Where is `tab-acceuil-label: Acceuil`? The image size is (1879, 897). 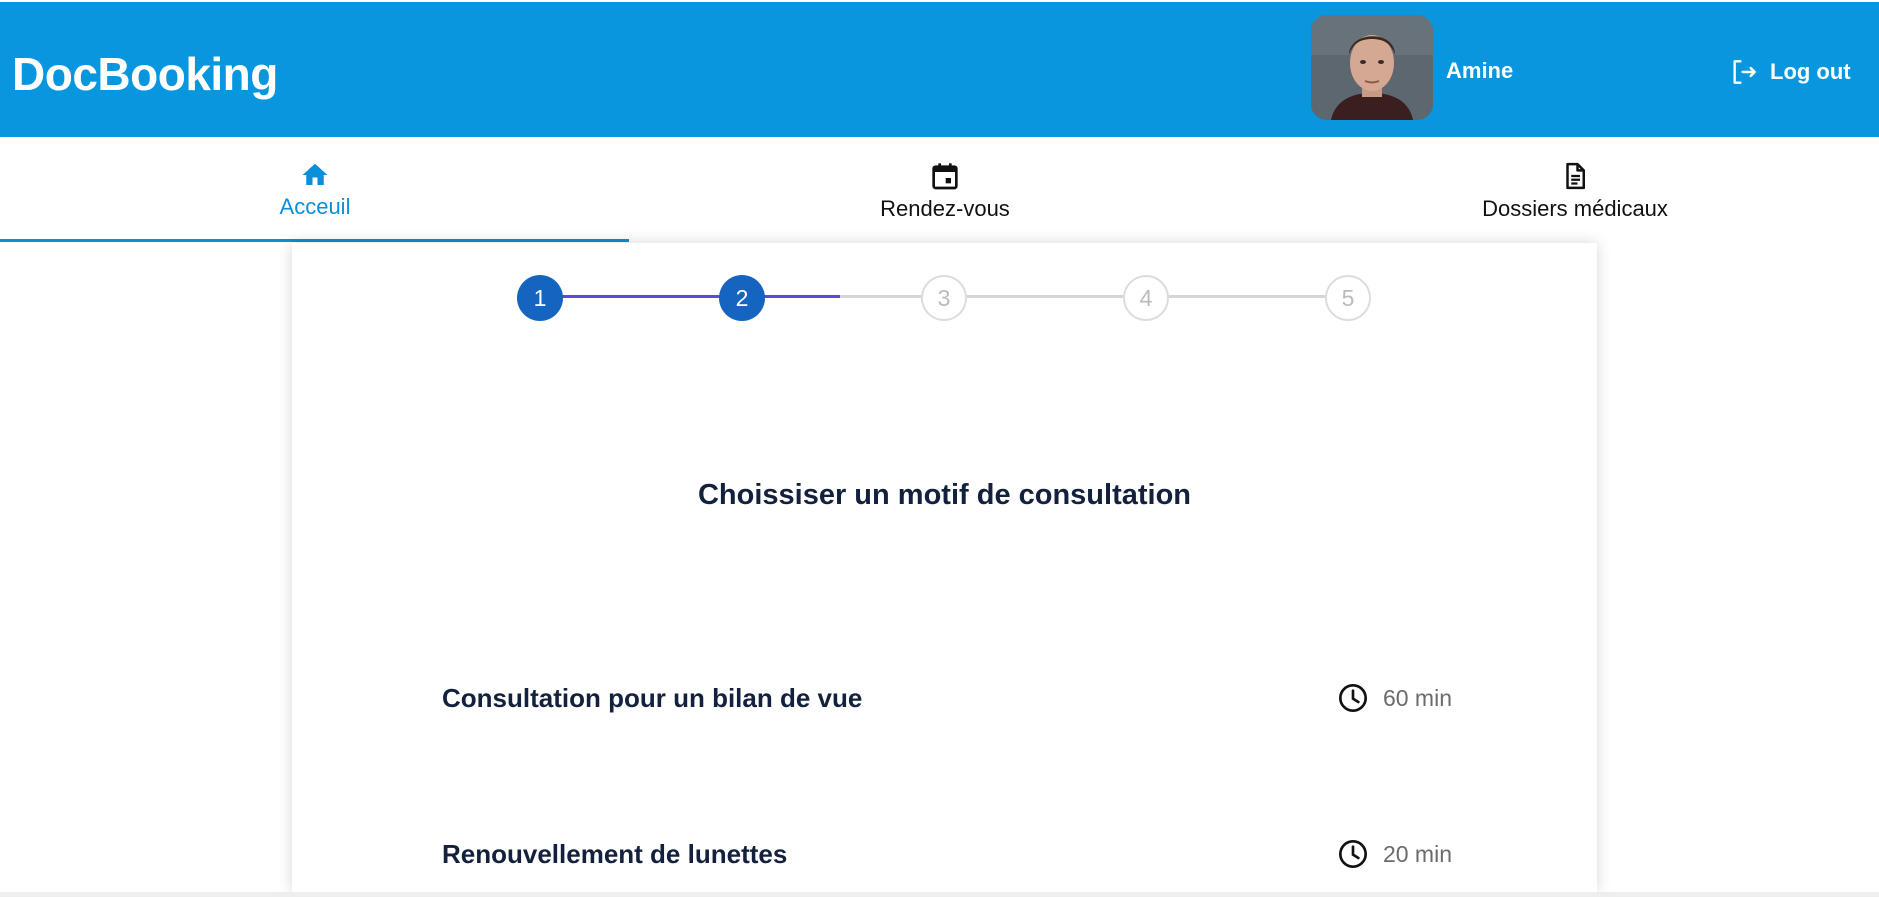 tab-acceuil-label: Acceuil is located at coordinates (315, 206).